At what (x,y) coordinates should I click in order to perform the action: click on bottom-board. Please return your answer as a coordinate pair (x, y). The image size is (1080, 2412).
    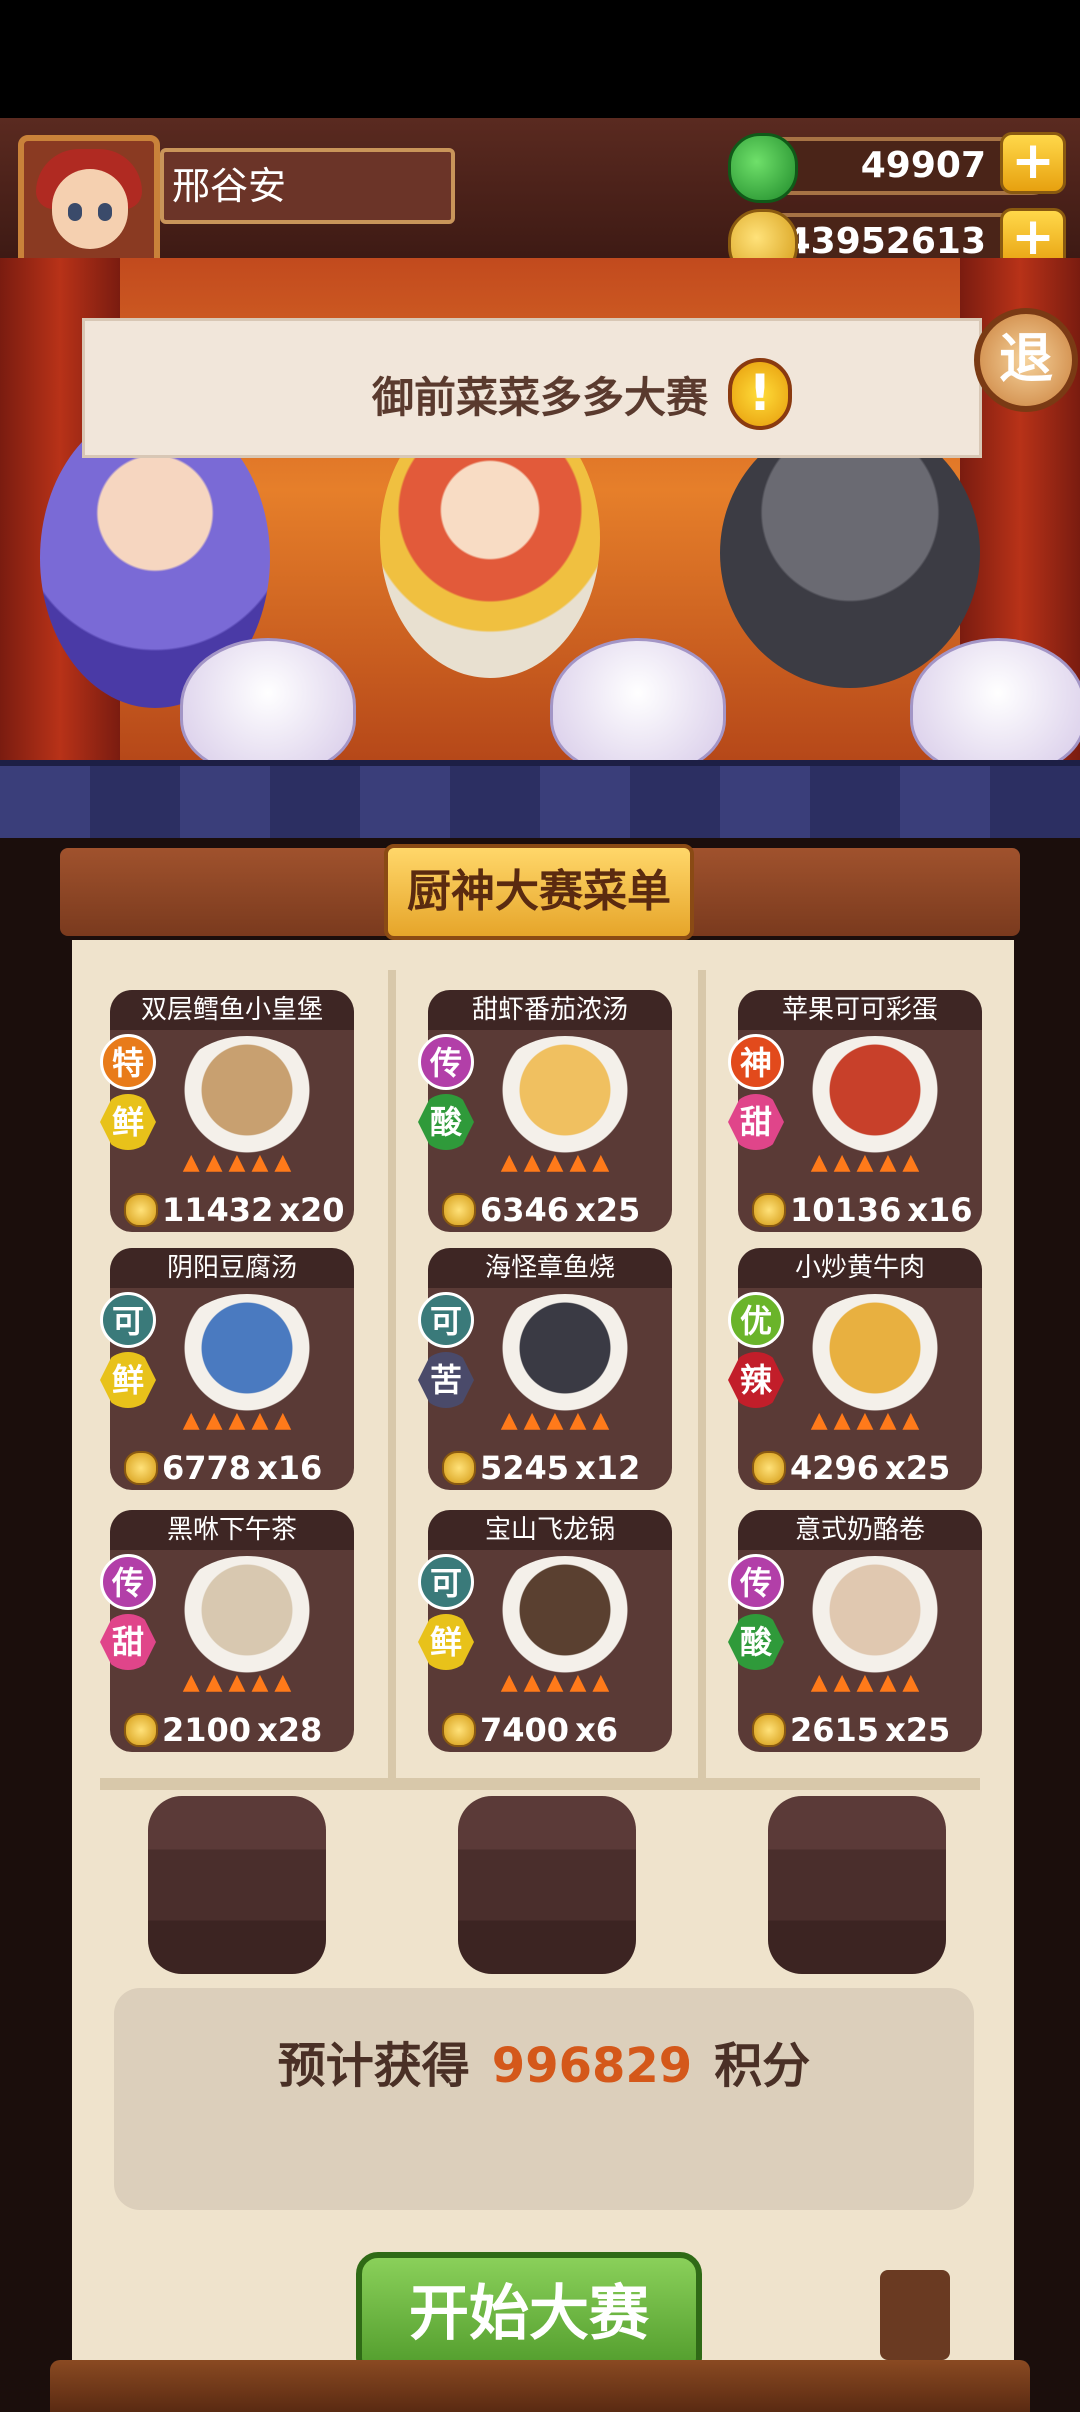
    Looking at the image, I should click on (540, 2386).